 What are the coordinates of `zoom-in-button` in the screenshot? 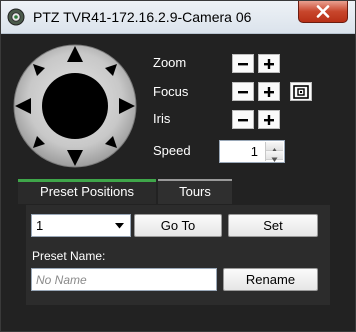 It's located at (269, 63).